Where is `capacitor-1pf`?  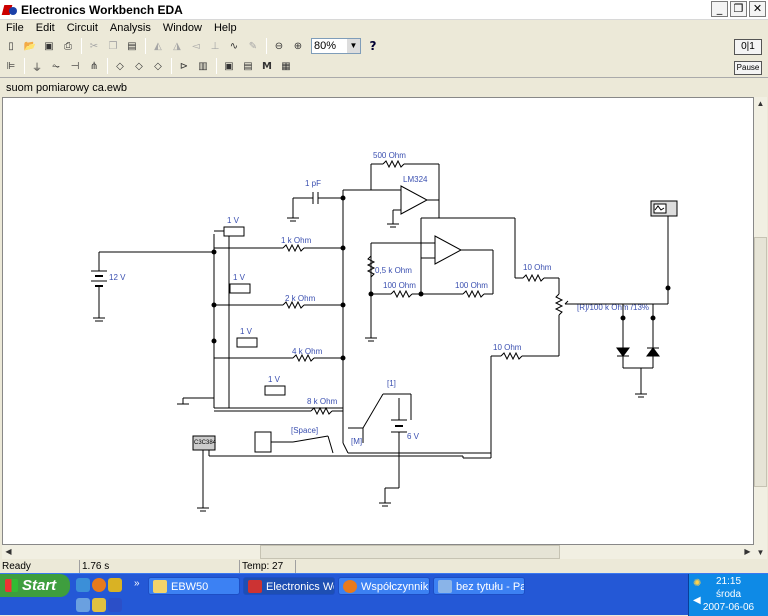 capacitor-1pf is located at coordinates (315, 207).